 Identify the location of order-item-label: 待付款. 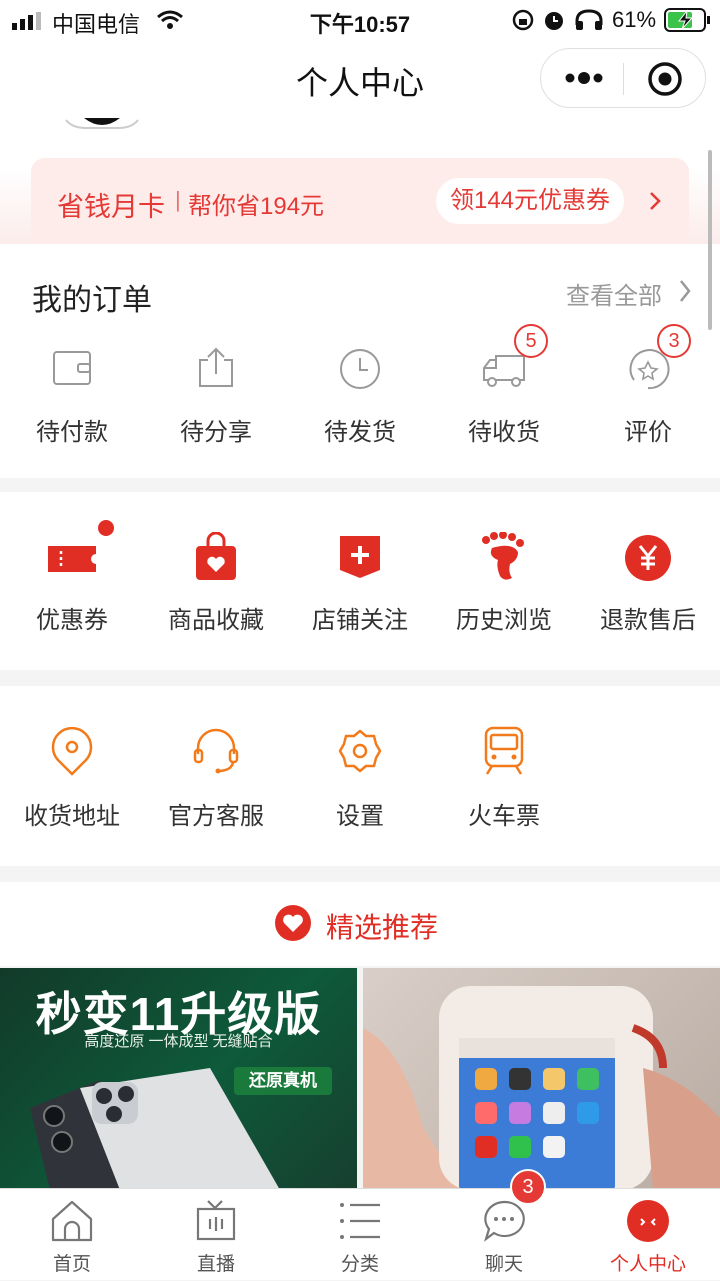
(72, 432).